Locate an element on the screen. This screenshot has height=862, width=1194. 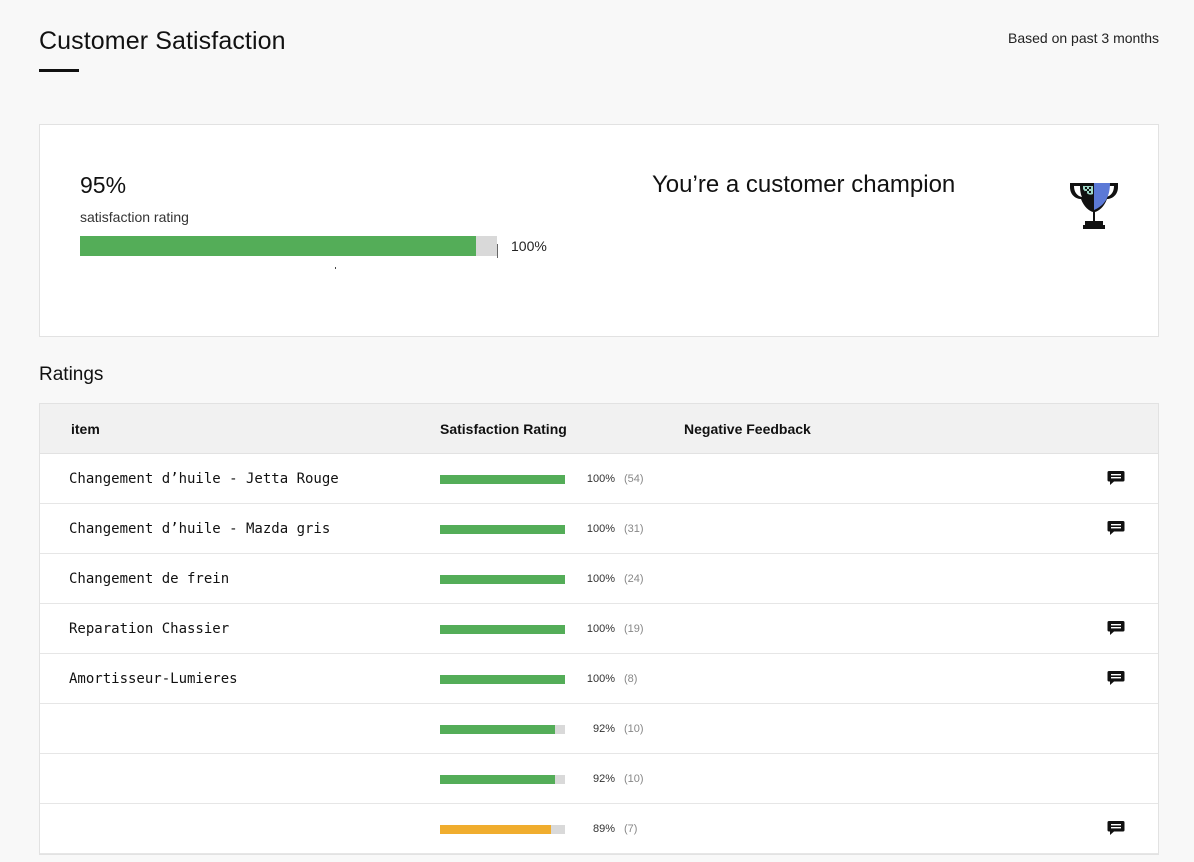
column-header-item: item is located at coordinates (85, 429).